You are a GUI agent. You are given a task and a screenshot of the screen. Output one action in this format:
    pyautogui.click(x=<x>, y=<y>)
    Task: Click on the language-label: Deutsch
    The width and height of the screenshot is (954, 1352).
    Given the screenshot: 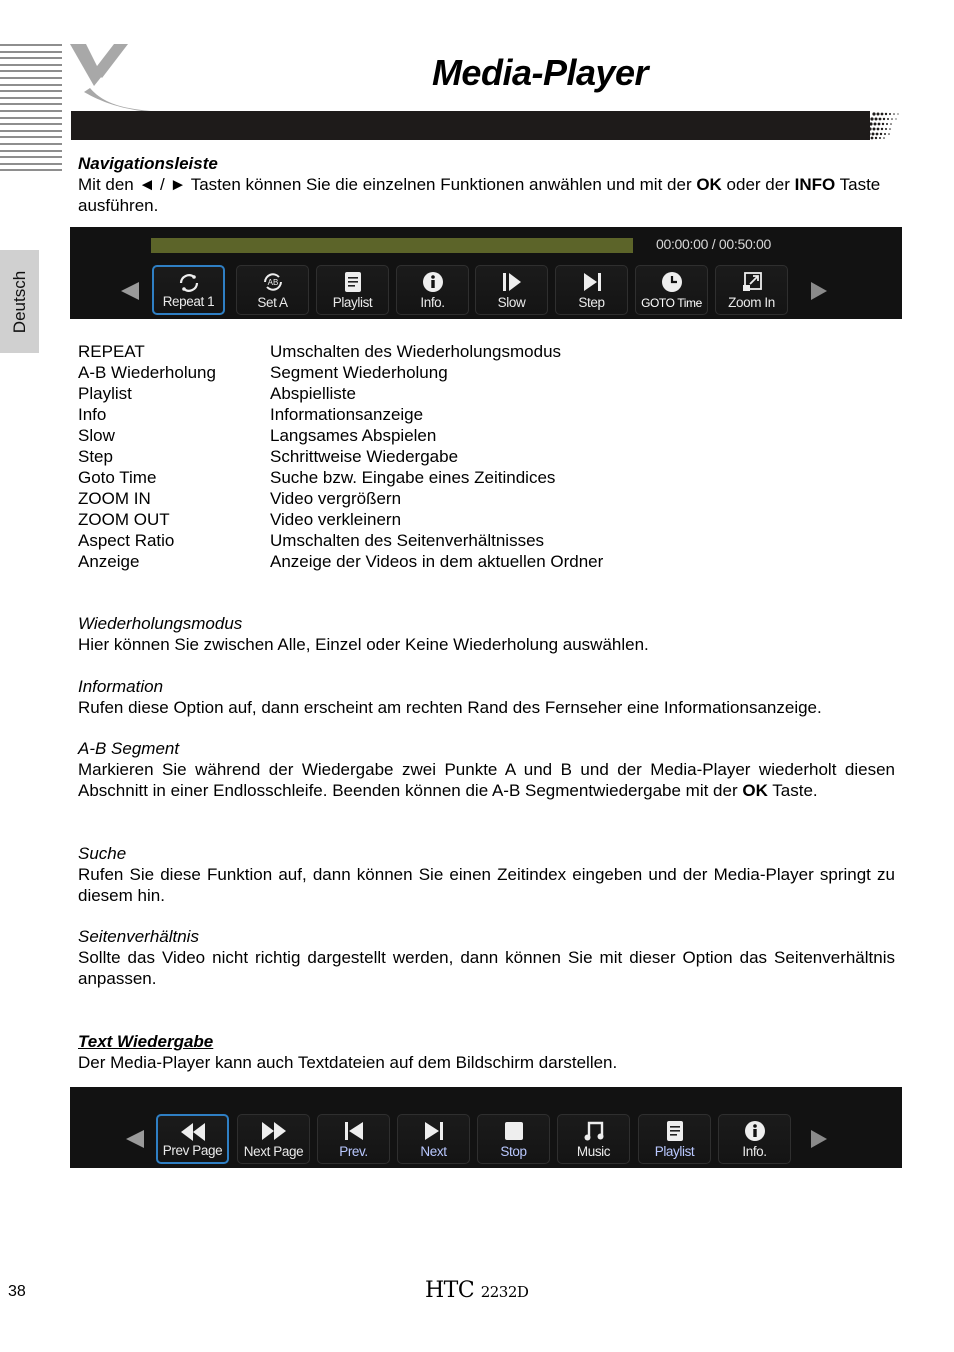 What is the action you would take?
    pyautogui.click(x=19, y=301)
    